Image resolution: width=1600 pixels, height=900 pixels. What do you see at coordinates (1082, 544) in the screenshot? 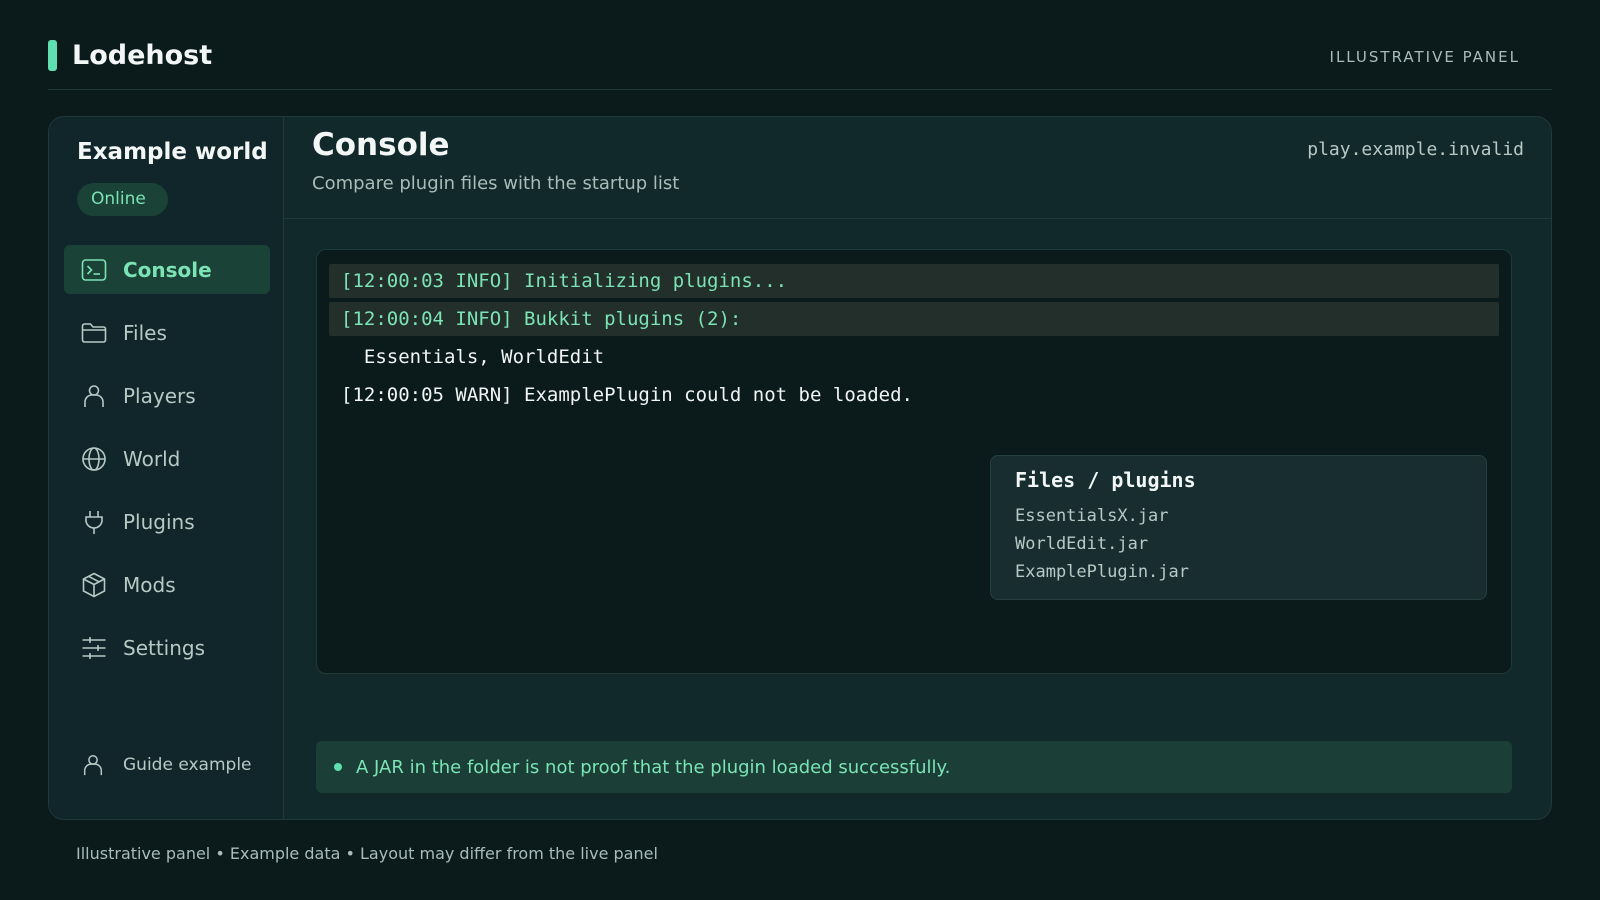
I see `list-item: WorldEdit.jar` at bounding box center [1082, 544].